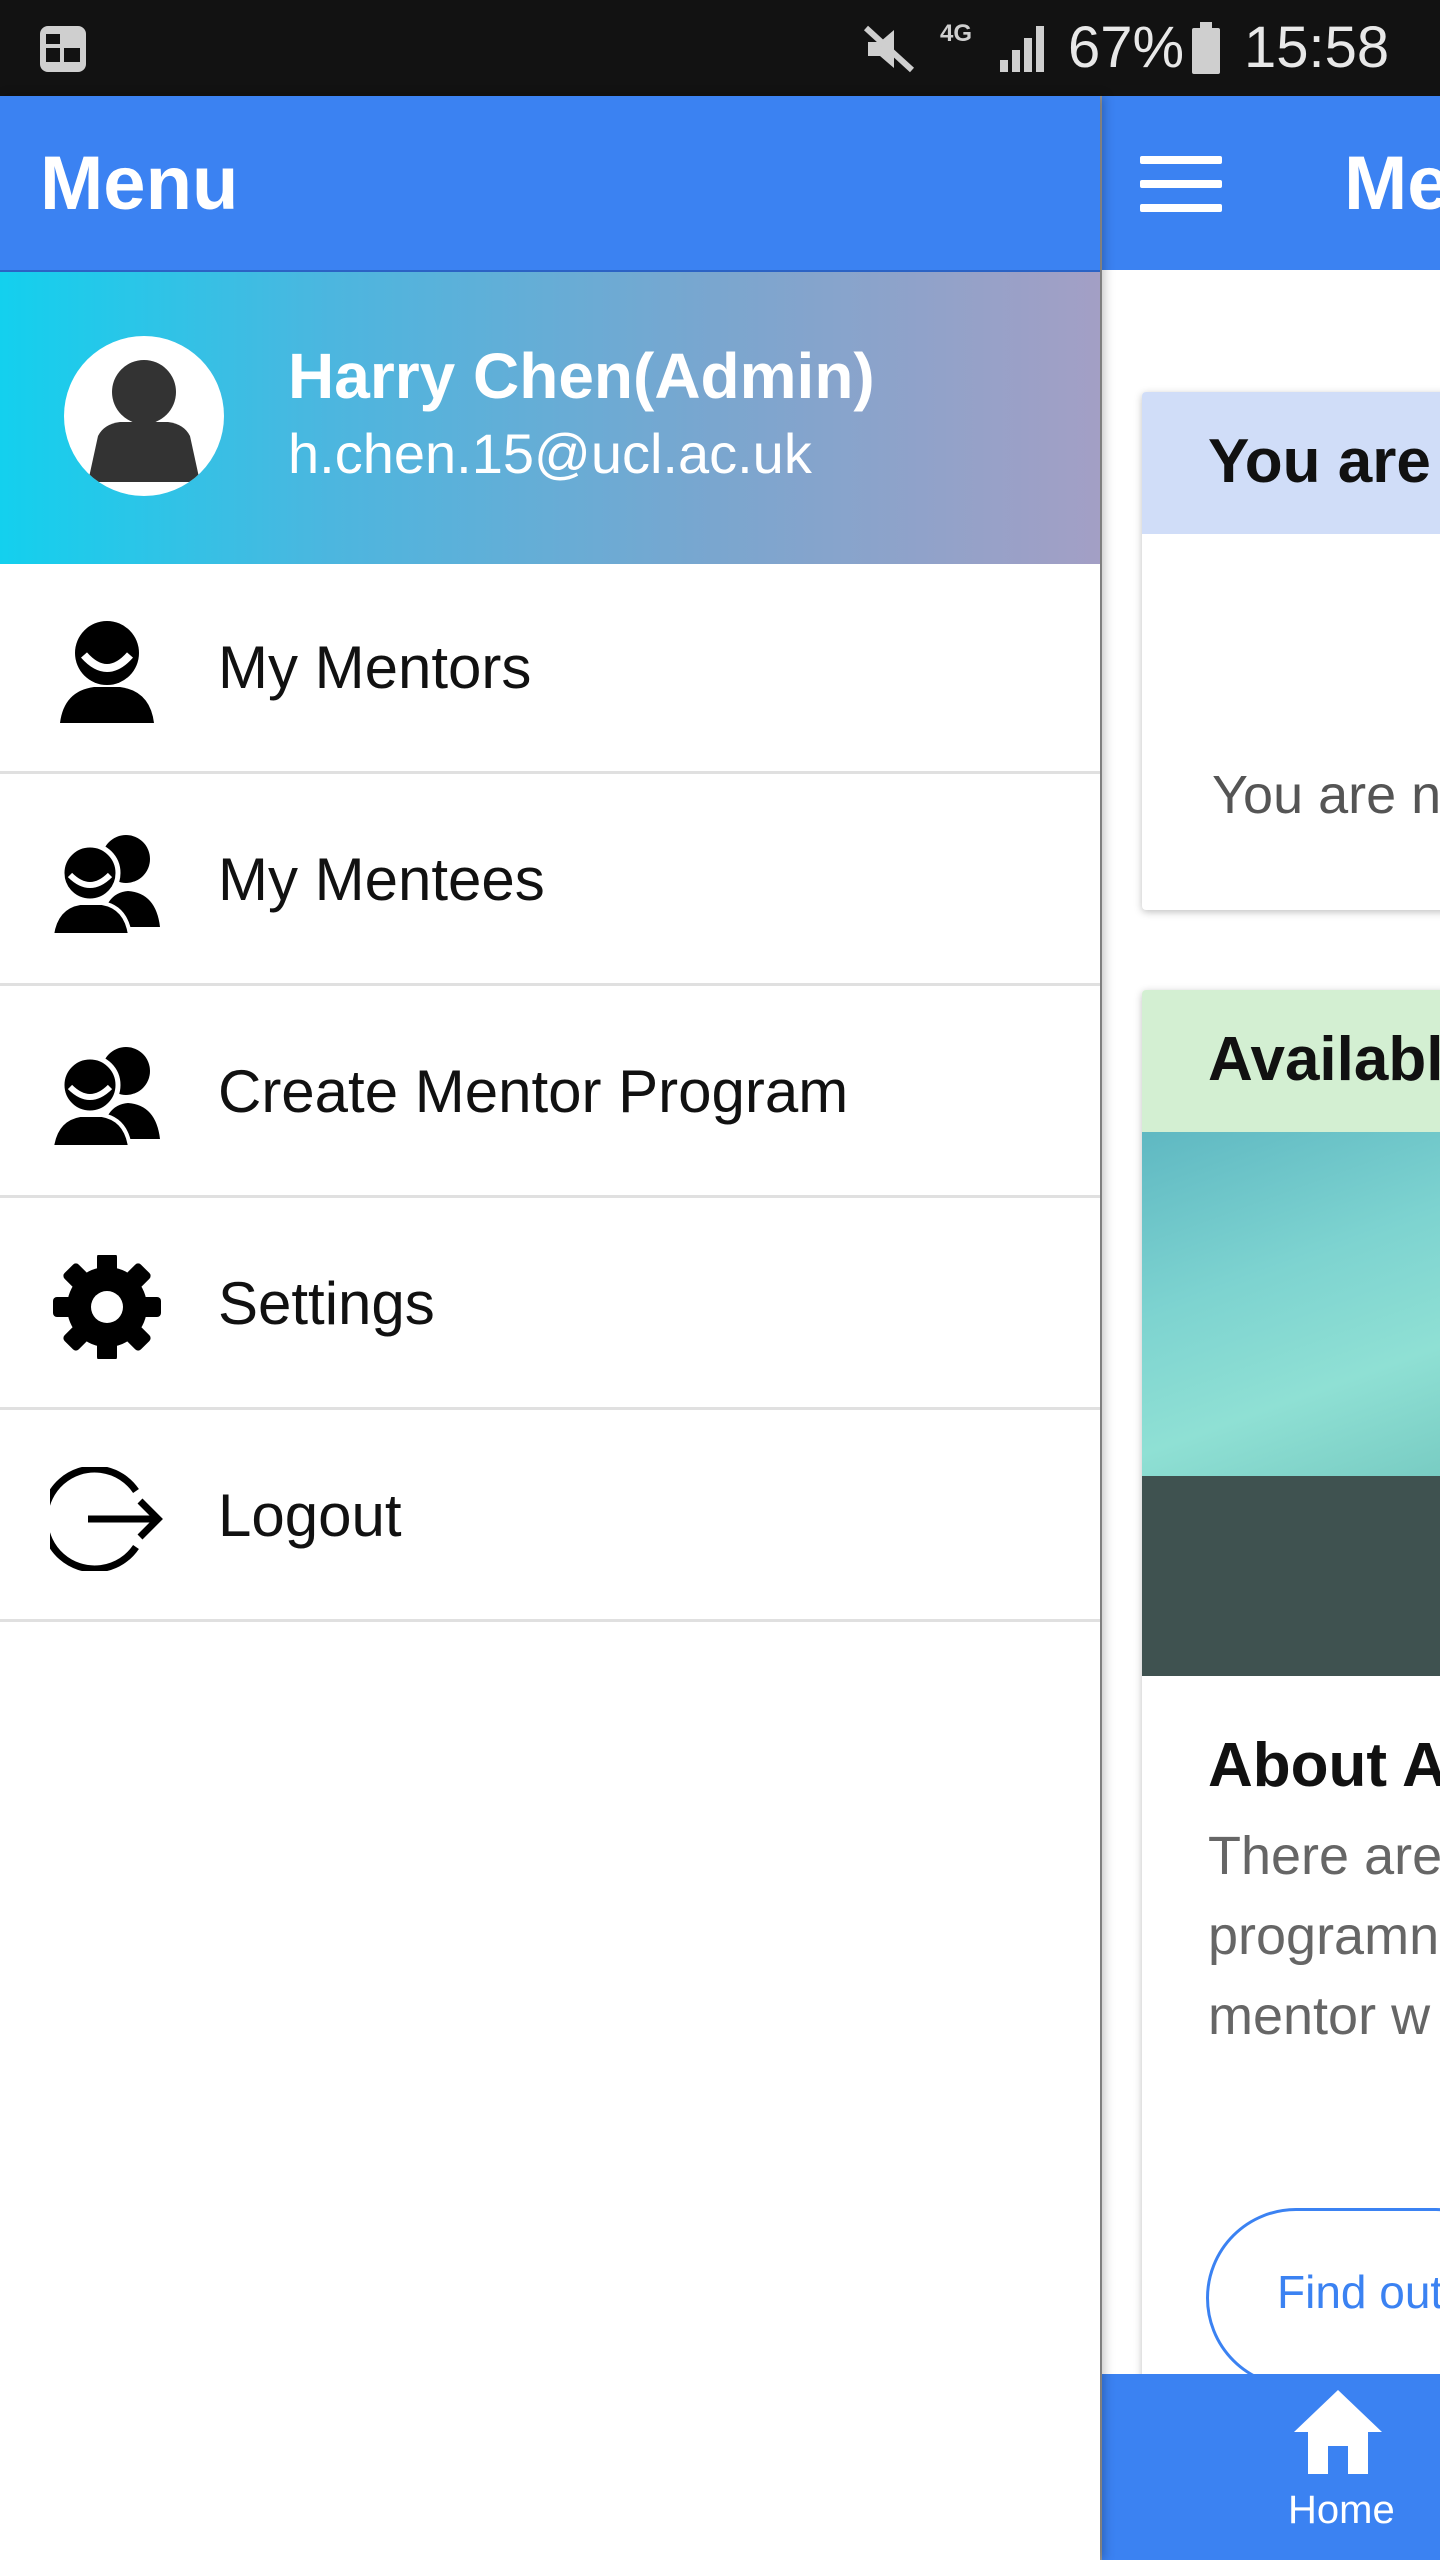 The image size is (1440, 2560). What do you see at coordinates (581, 376) in the screenshot?
I see `profile-name: Harry Chen(Admin)` at bounding box center [581, 376].